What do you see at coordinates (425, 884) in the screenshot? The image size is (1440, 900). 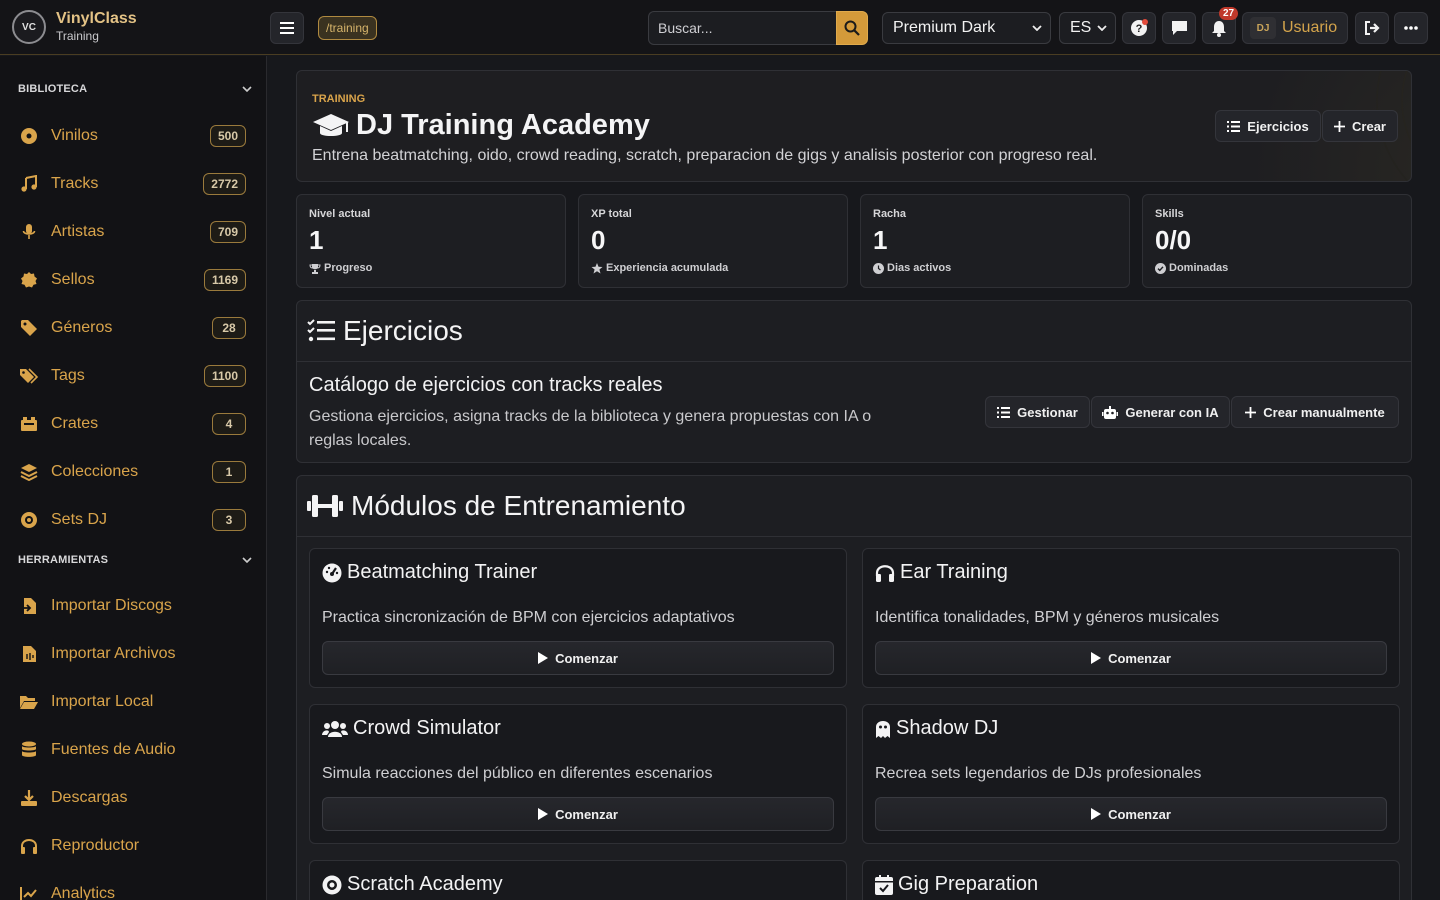 I see `module-title-text: Scratch Academy` at bounding box center [425, 884].